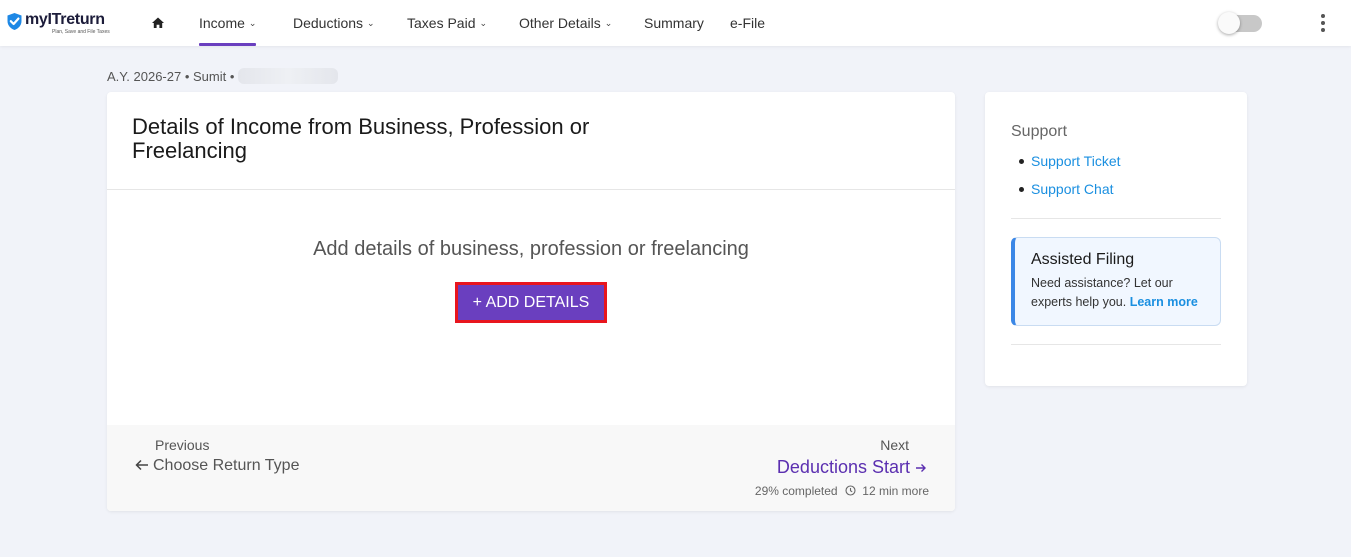  I want to click on nav-deductions: Deductions ⌄, so click(334, 30).